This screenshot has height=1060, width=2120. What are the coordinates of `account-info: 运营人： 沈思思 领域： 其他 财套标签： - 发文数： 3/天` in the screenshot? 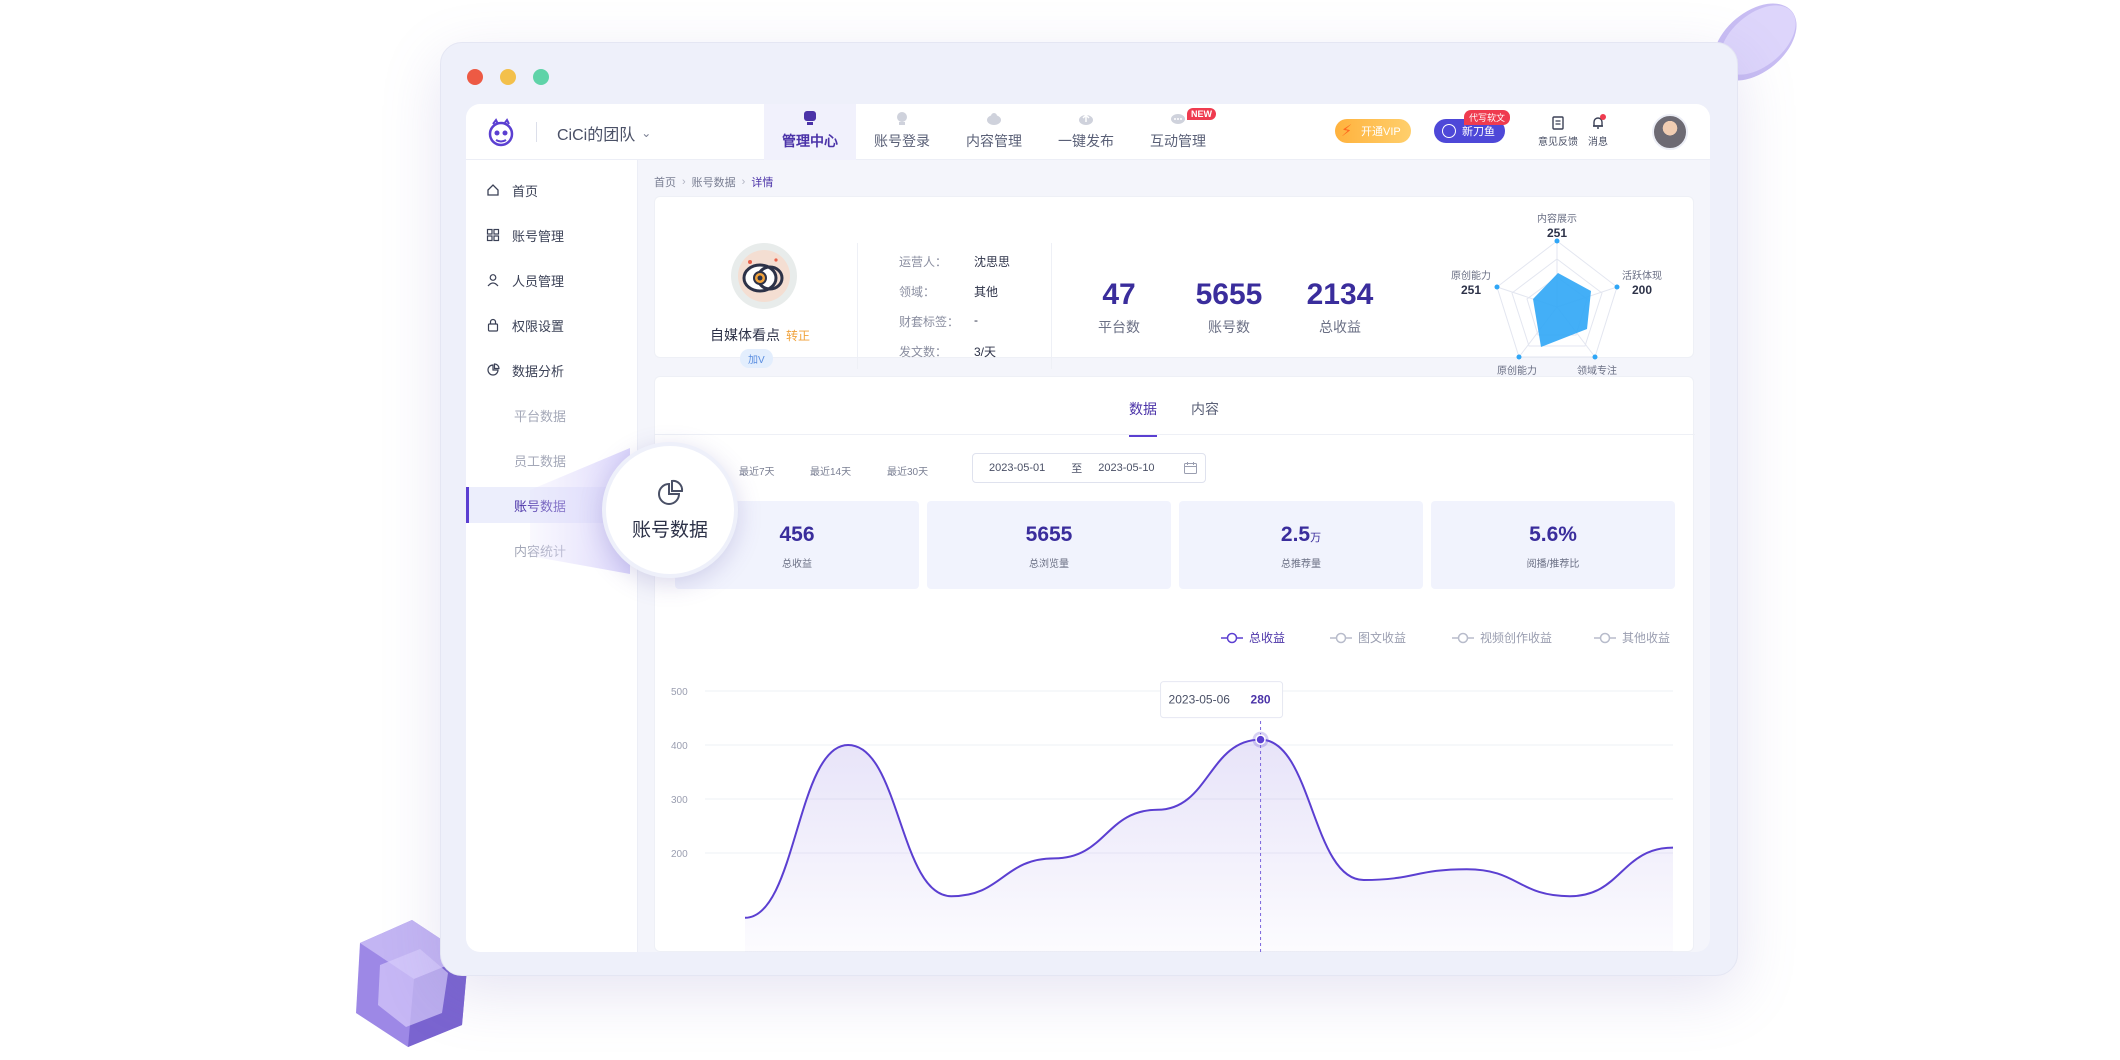 It's located at (954, 313).